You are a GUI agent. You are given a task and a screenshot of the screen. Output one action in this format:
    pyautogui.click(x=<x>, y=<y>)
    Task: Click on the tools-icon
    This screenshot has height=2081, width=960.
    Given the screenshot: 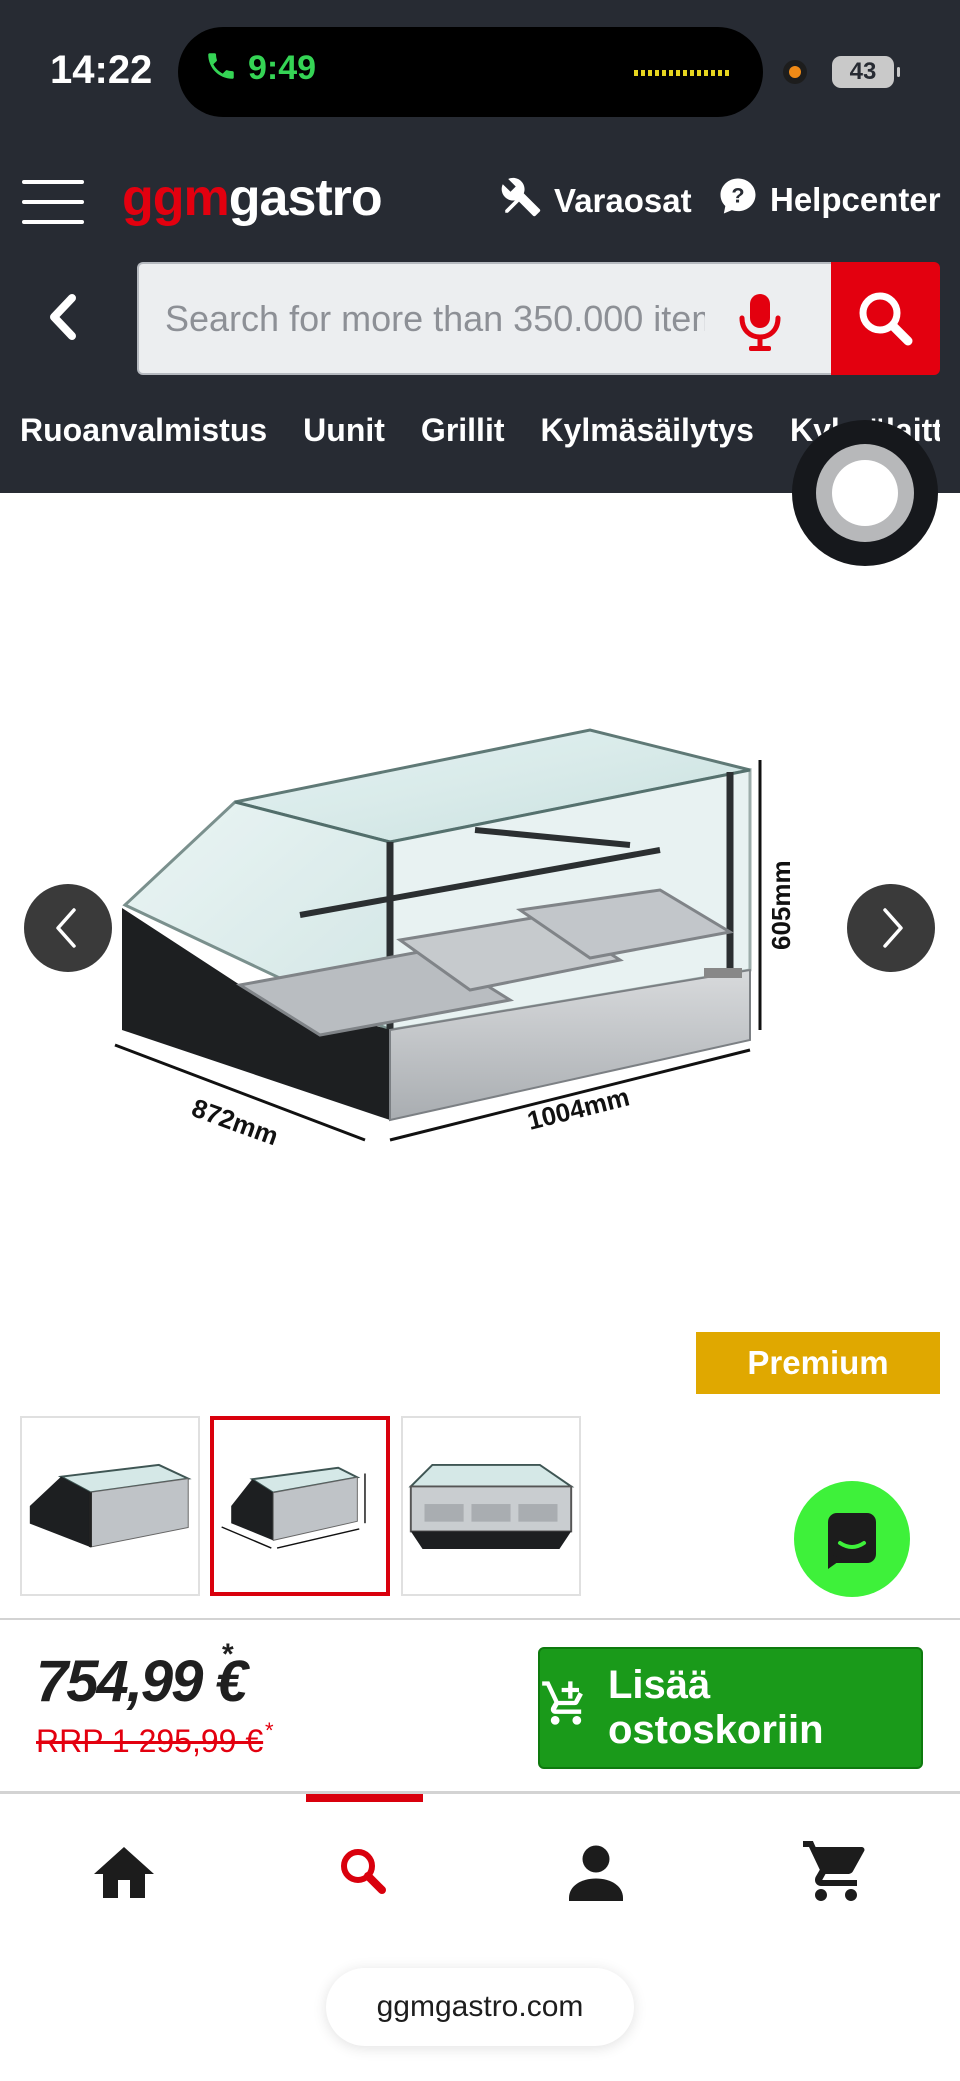 What is the action you would take?
    pyautogui.click(x=521, y=201)
    